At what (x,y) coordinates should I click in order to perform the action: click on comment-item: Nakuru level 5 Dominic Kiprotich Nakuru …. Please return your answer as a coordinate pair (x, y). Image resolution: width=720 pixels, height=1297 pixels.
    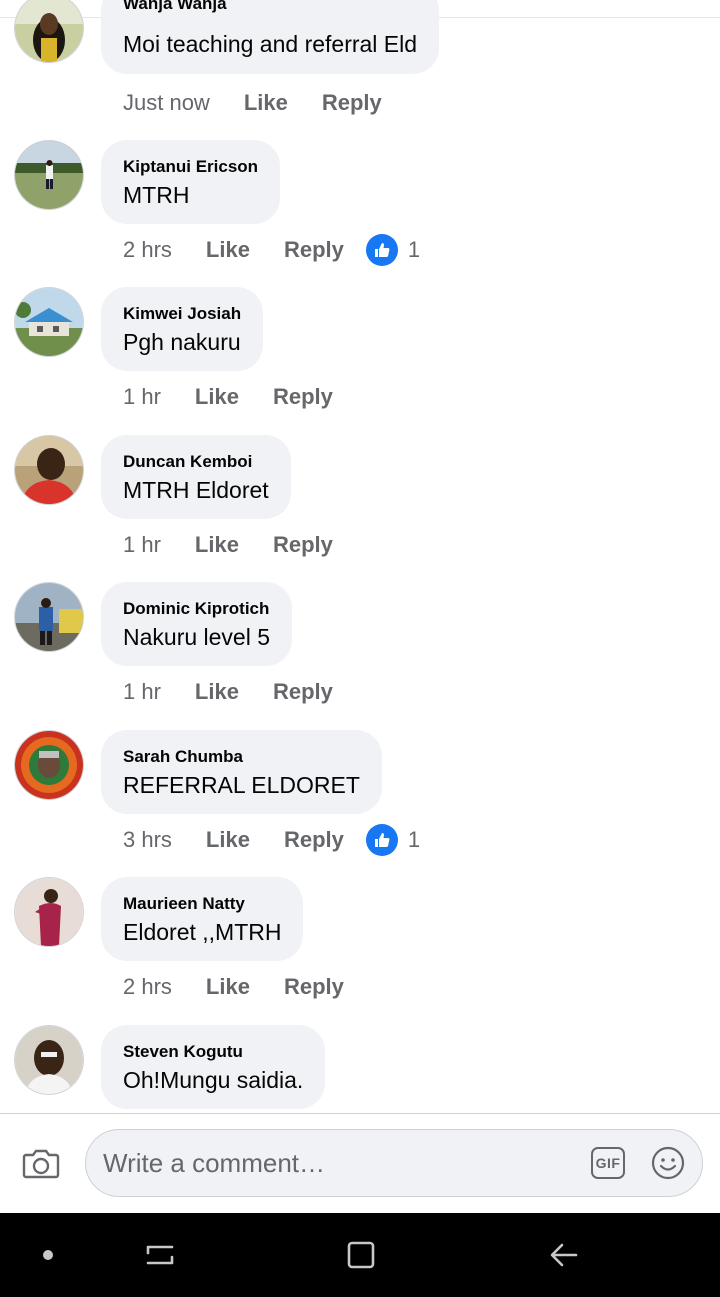
    Looking at the image, I should click on (360, 656).